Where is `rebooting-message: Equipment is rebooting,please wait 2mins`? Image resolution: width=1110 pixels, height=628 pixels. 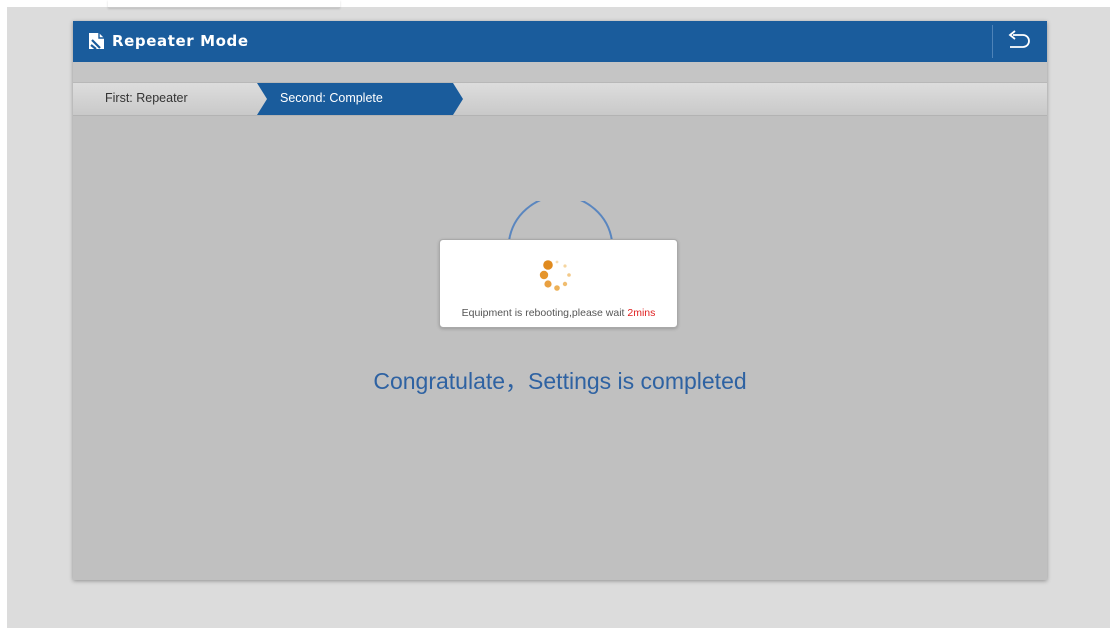
rebooting-message: Equipment is rebooting,please wait 2mins is located at coordinates (558, 313).